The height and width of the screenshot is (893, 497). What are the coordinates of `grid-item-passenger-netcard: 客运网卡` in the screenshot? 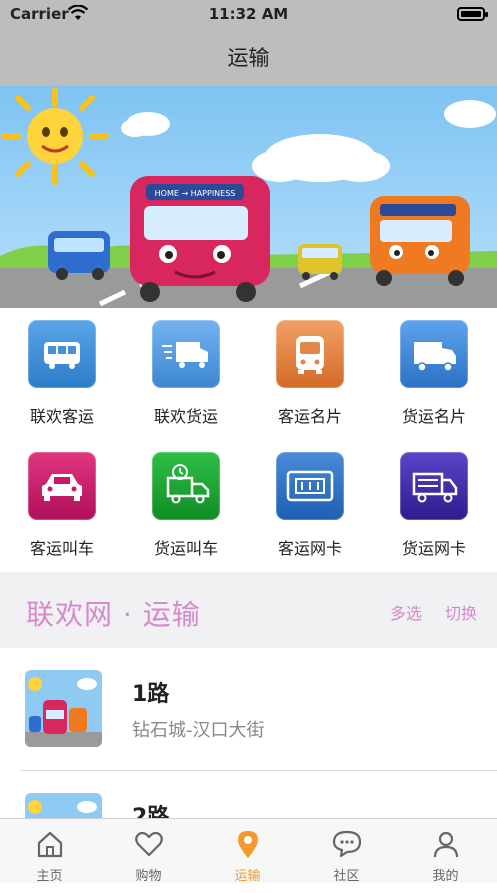 It's located at (310, 506).